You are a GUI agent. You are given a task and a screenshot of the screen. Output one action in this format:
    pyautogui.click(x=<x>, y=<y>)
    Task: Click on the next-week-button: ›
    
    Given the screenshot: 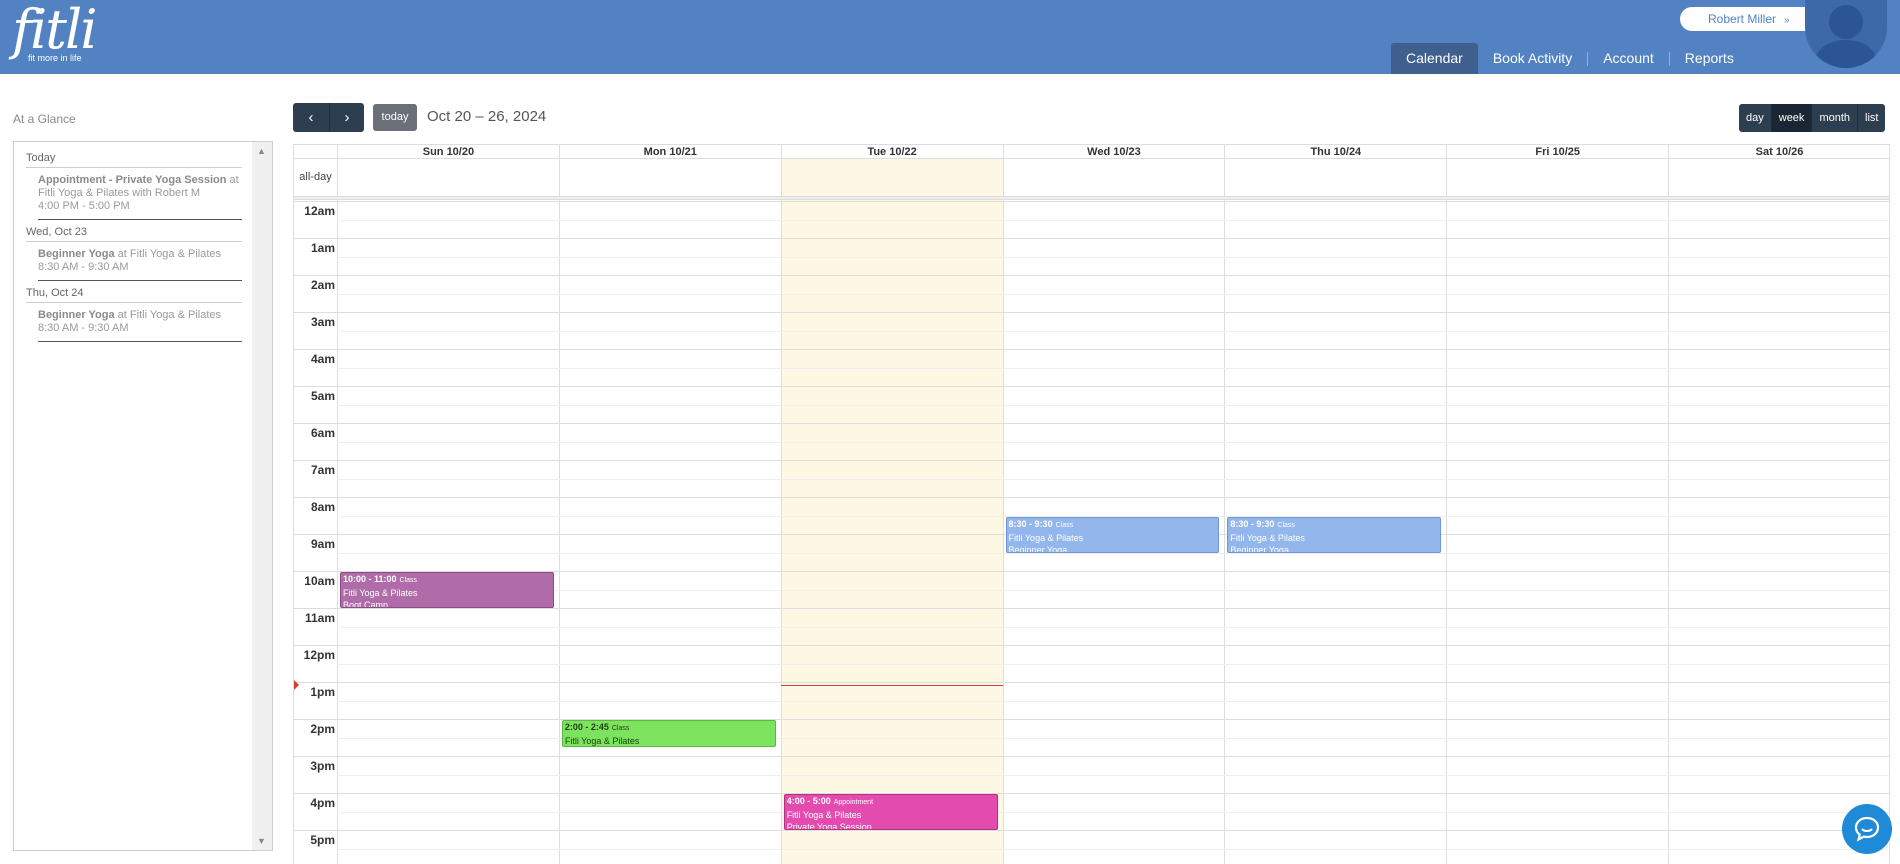 What is the action you would take?
    pyautogui.click(x=346, y=117)
    